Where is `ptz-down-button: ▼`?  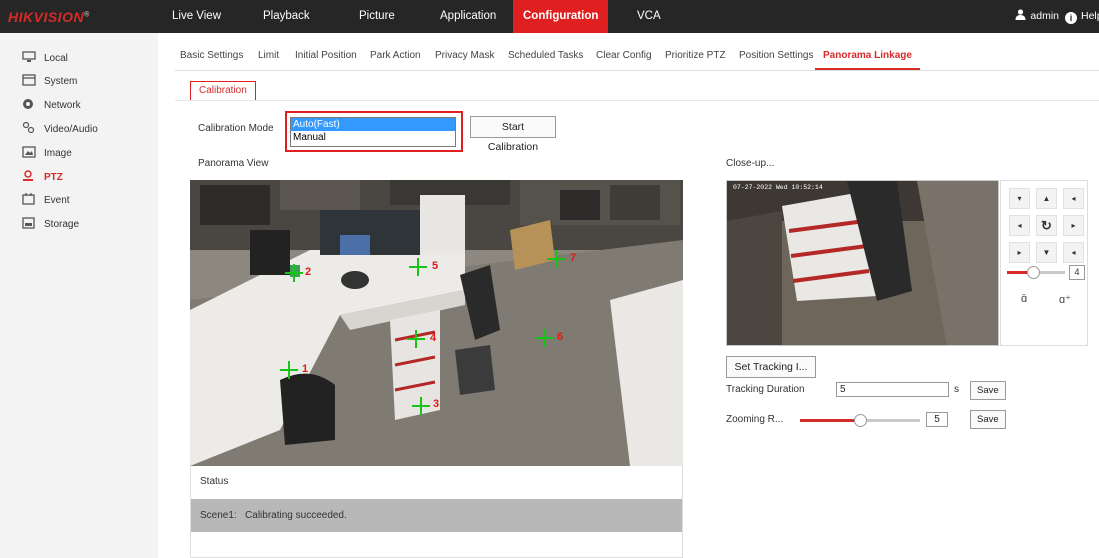
ptz-down-button: ▼ is located at coordinates (1046, 252).